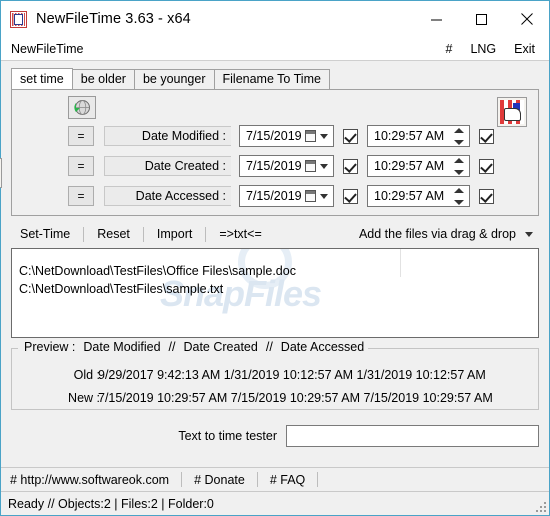  I want to click on equals-button-modified: =, so click(81, 136).